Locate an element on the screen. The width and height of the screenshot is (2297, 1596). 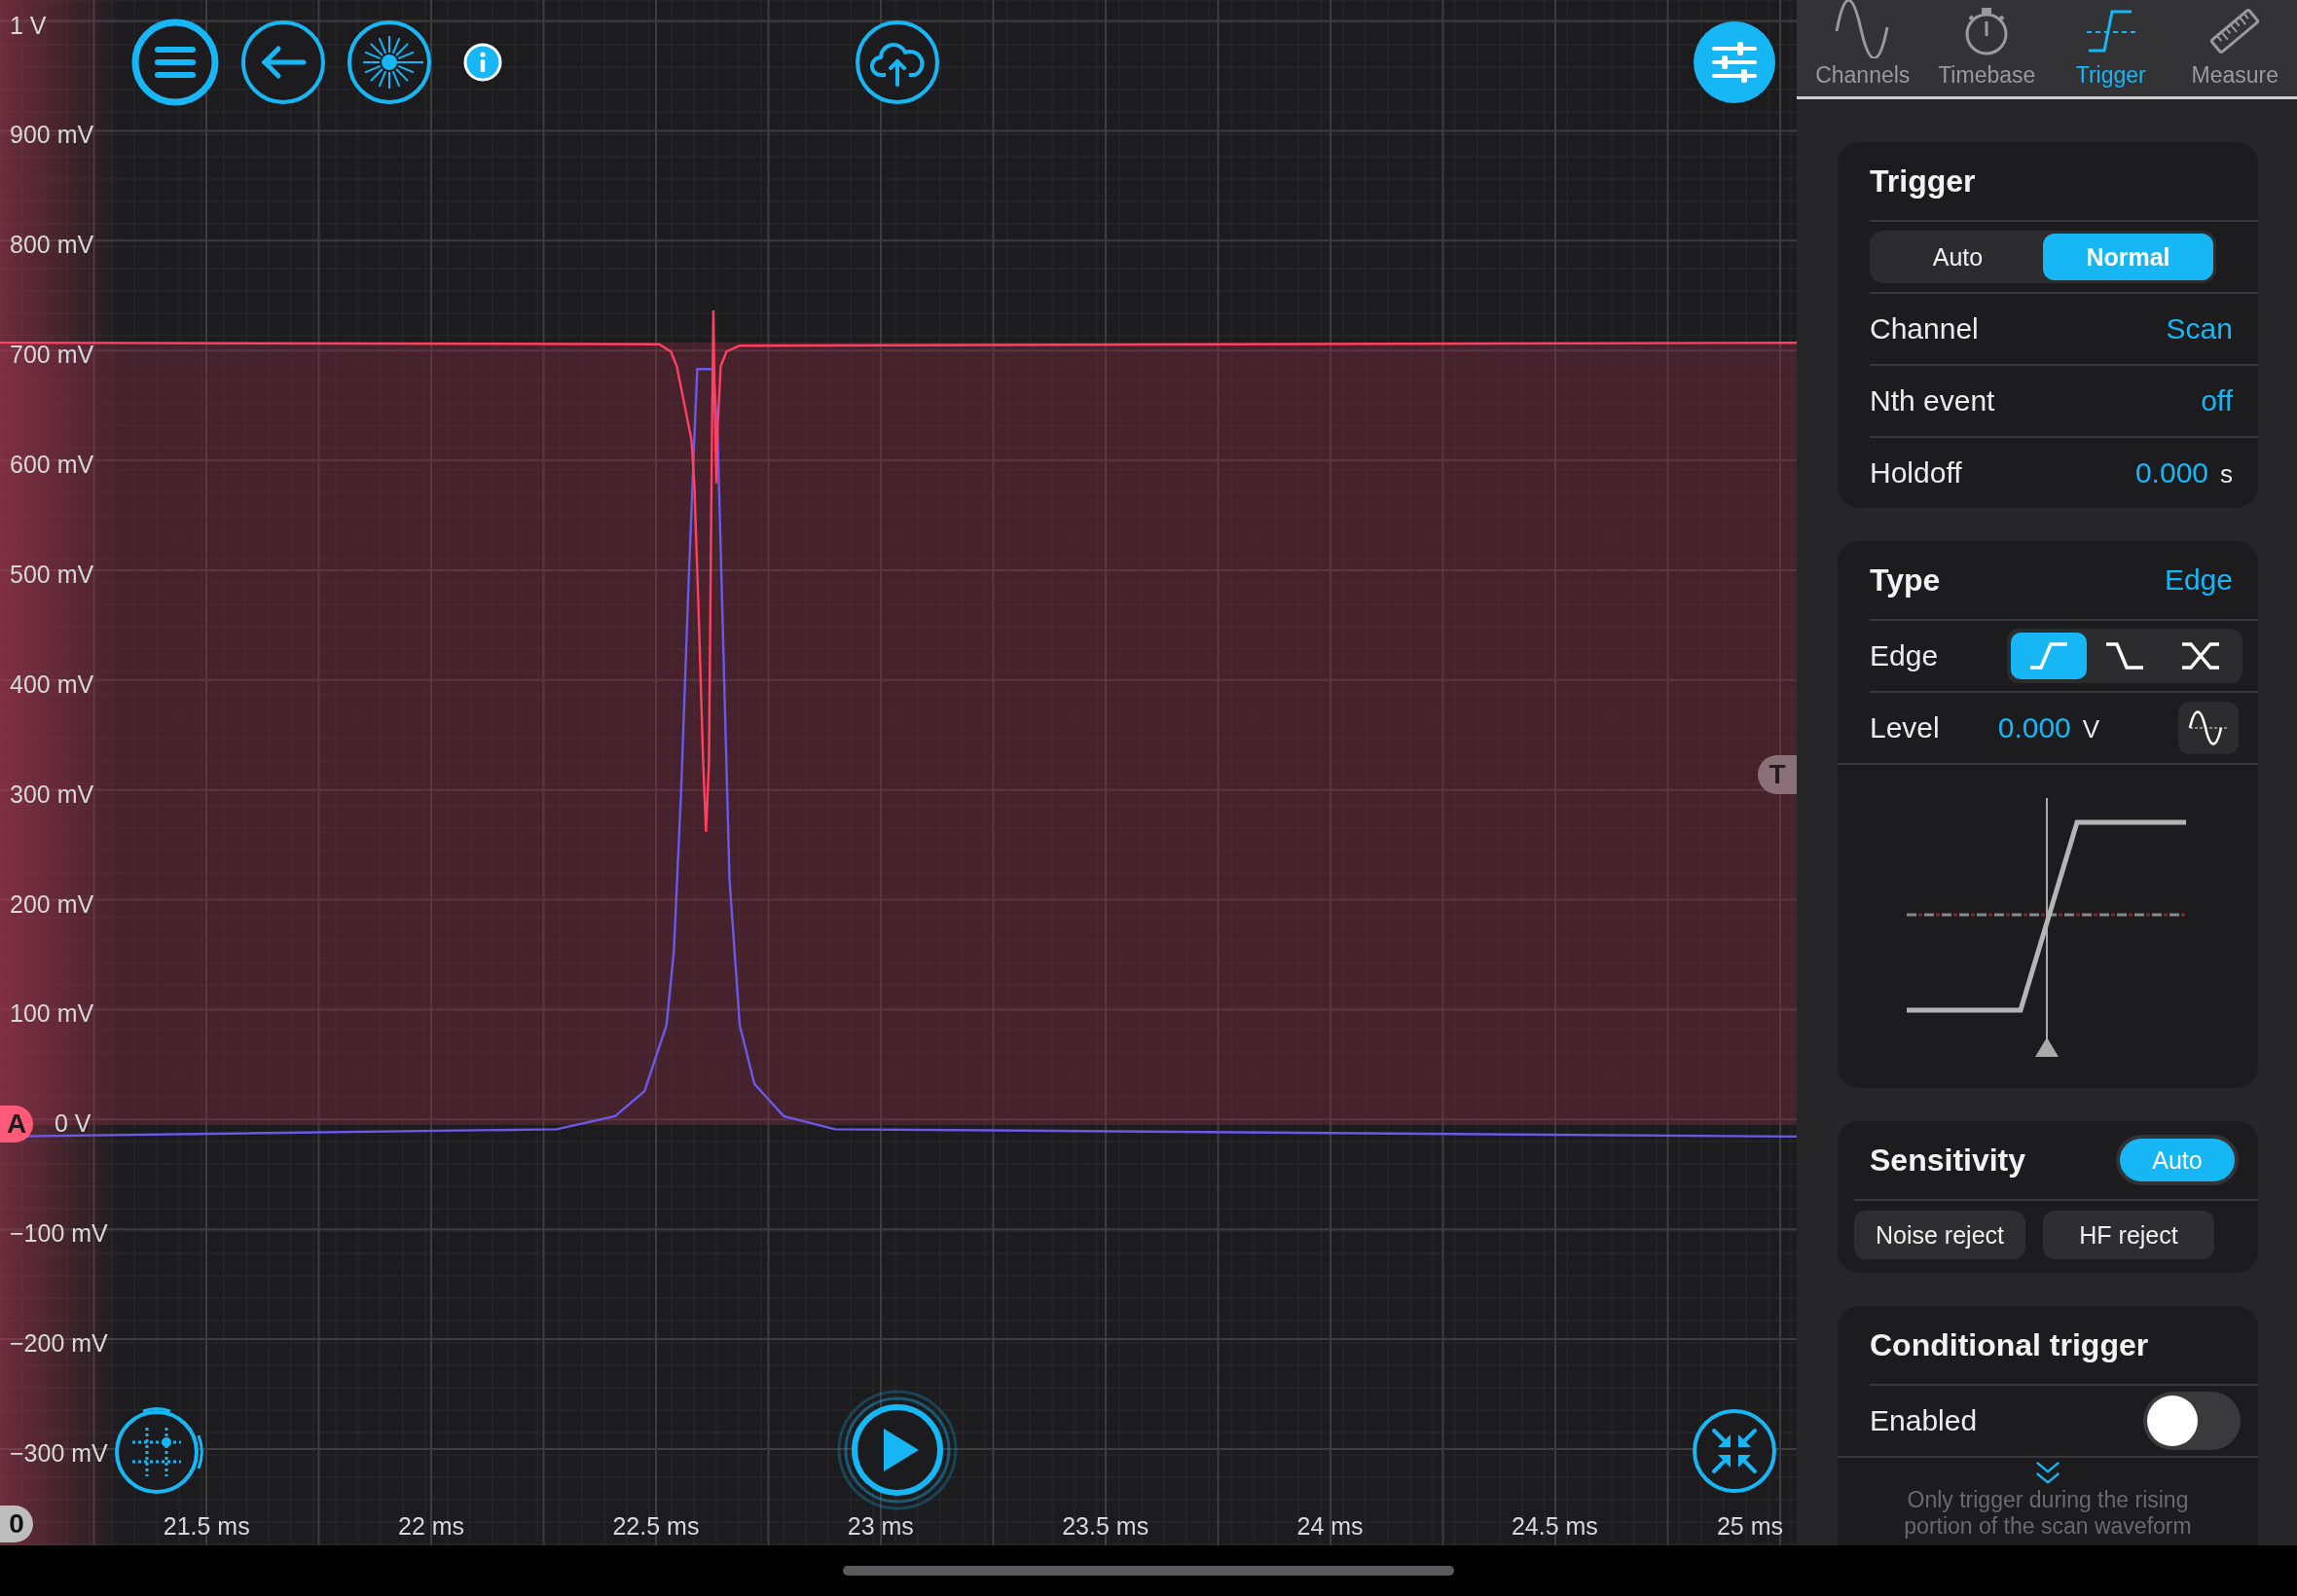
cloud-upload-icon is located at coordinates (897, 62).